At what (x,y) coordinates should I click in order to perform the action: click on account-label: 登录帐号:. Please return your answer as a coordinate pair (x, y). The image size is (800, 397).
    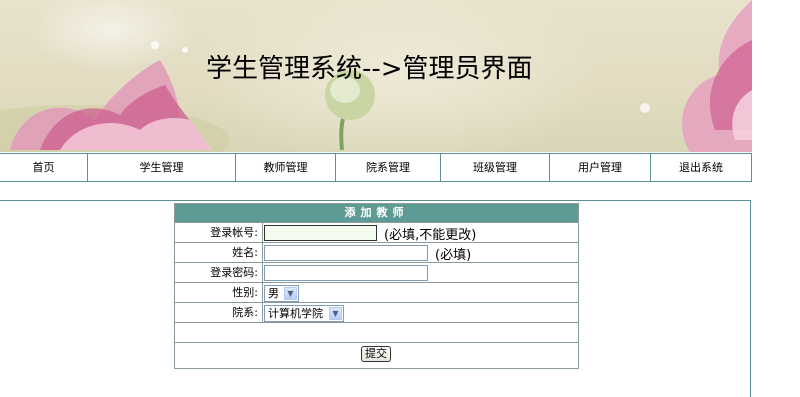
    Looking at the image, I should click on (219, 232).